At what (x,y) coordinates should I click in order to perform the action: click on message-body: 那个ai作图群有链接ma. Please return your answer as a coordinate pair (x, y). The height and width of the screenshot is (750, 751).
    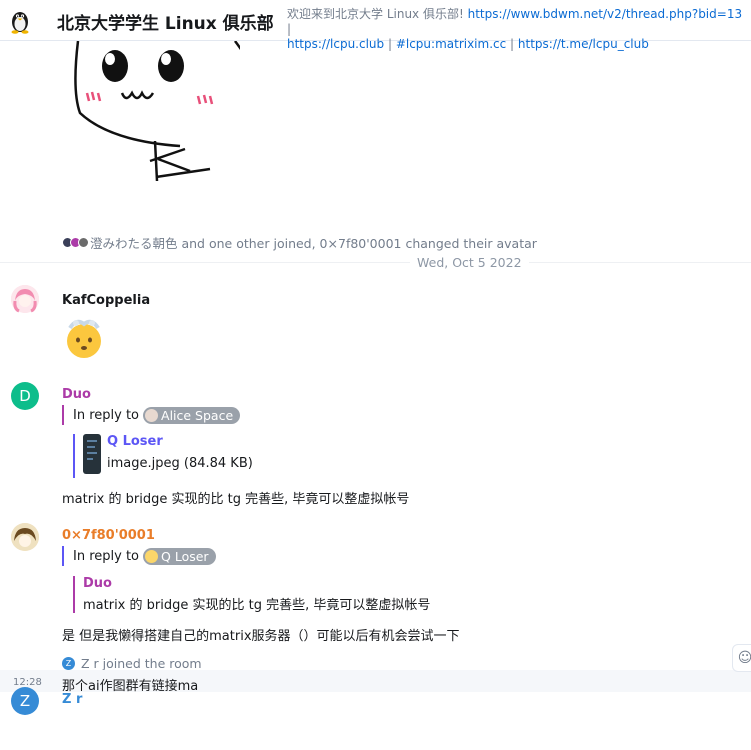
    Looking at the image, I should click on (130, 686).